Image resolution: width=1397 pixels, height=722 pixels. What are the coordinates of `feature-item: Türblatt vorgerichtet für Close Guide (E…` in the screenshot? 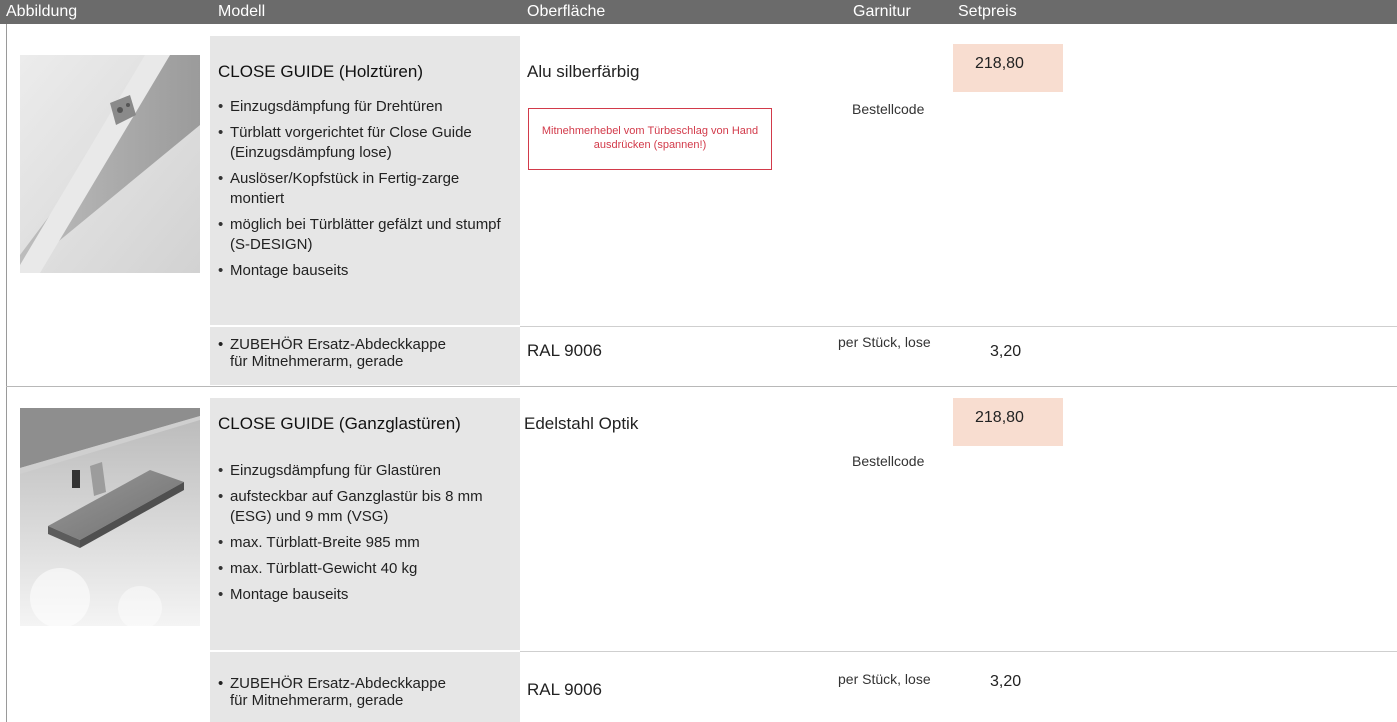 It's located at (363, 143).